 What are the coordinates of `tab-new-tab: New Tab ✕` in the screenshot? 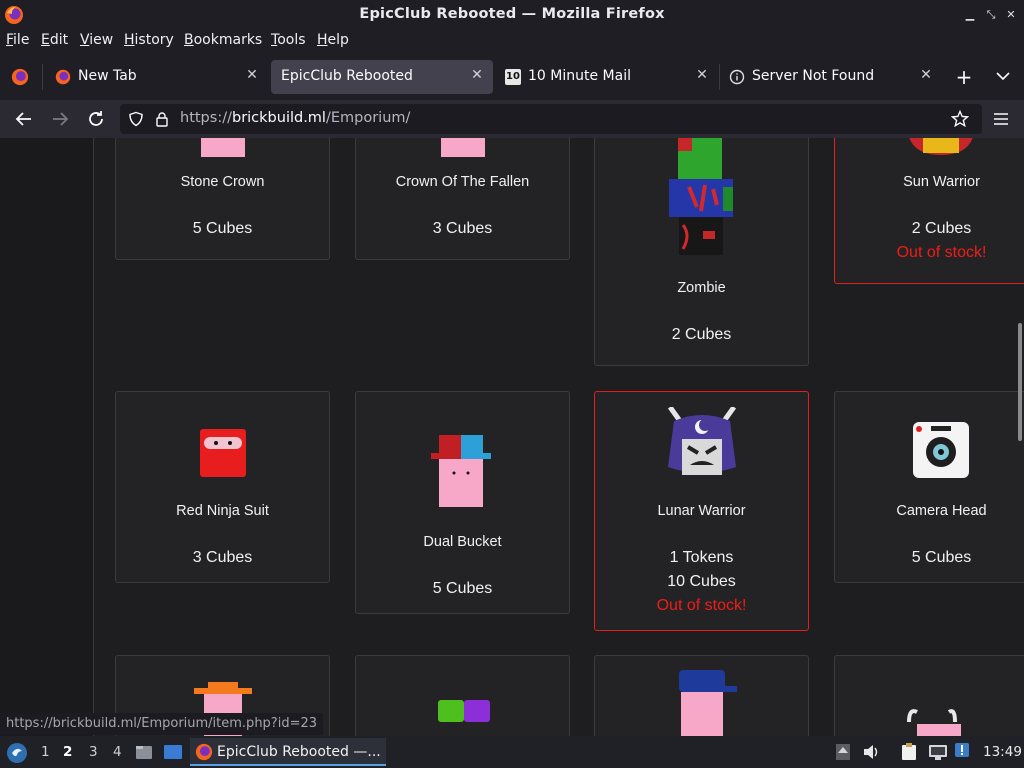 It's located at (157, 77).